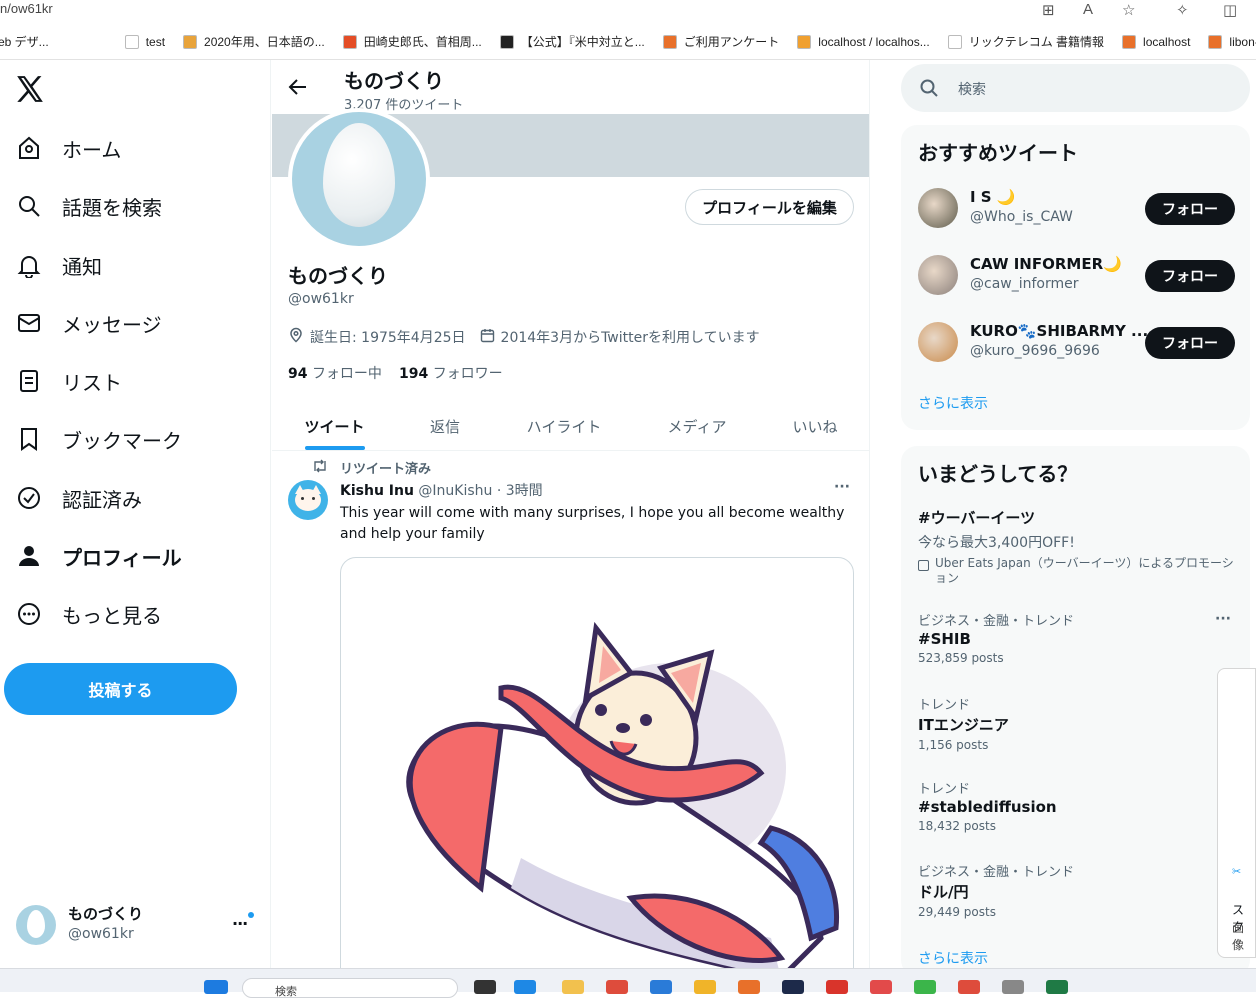  What do you see at coordinates (977, 518) in the screenshot?
I see `promo-name: #ウーバーイーツ` at bounding box center [977, 518].